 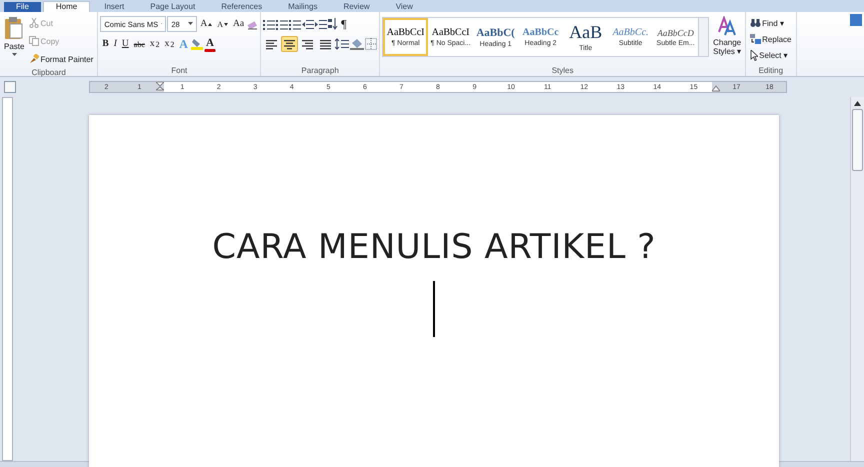 What do you see at coordinates (48, 72) in the screenshot?
I see `group-label: Clipboard` at bounding box center [48, 72].